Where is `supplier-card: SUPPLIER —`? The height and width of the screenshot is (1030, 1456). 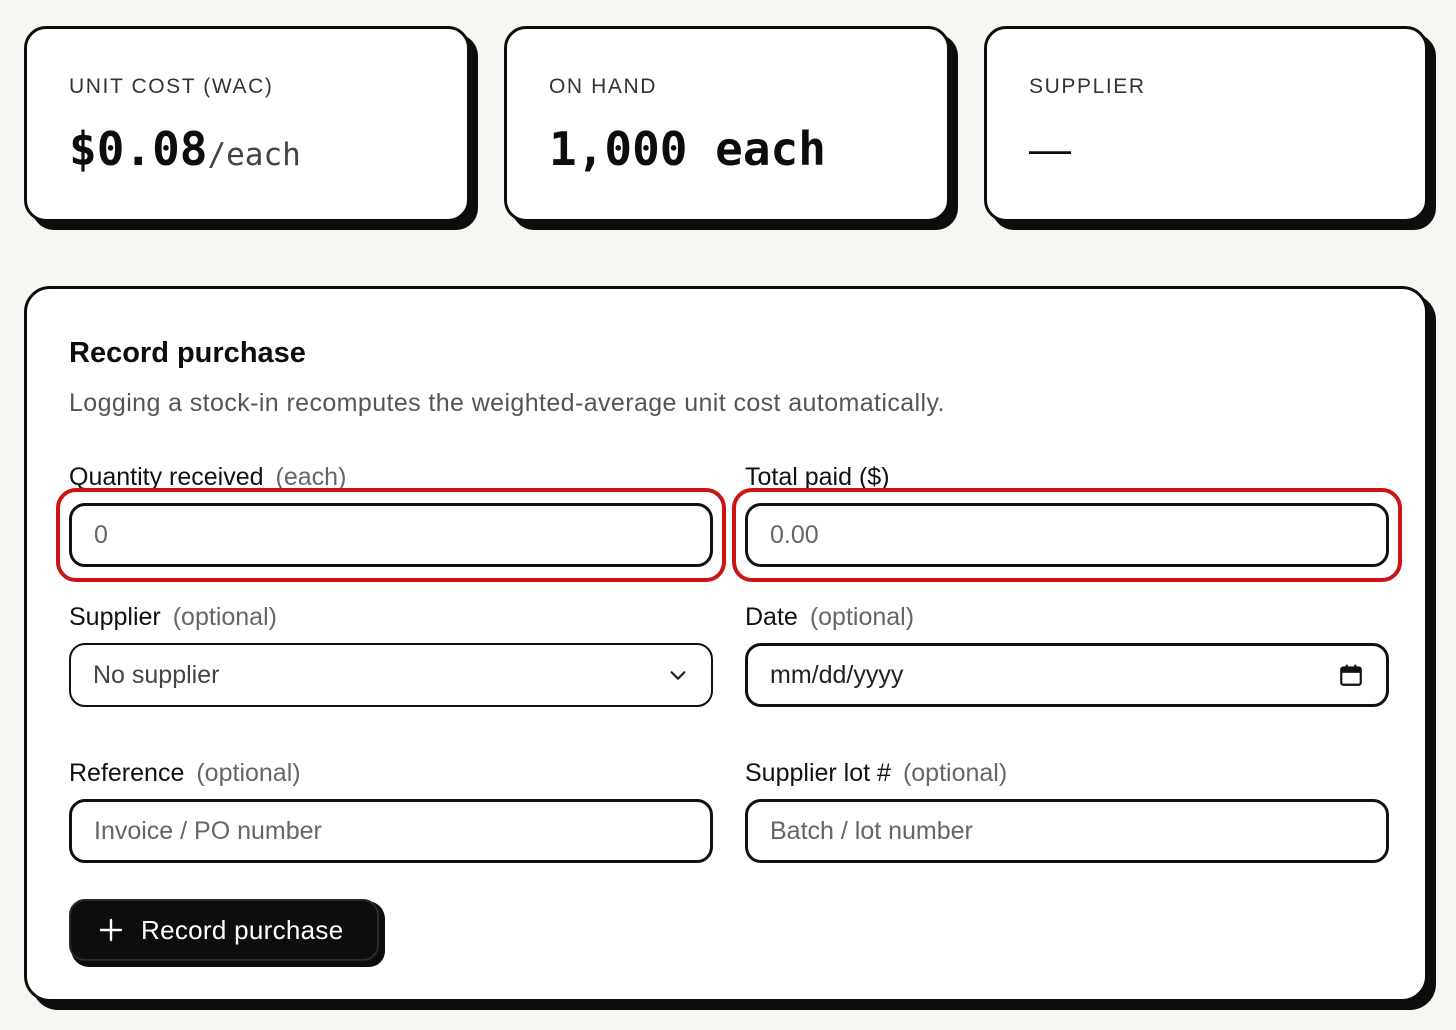 supplier-card: SUPPLIER — is located at coordinates (1206, 124).